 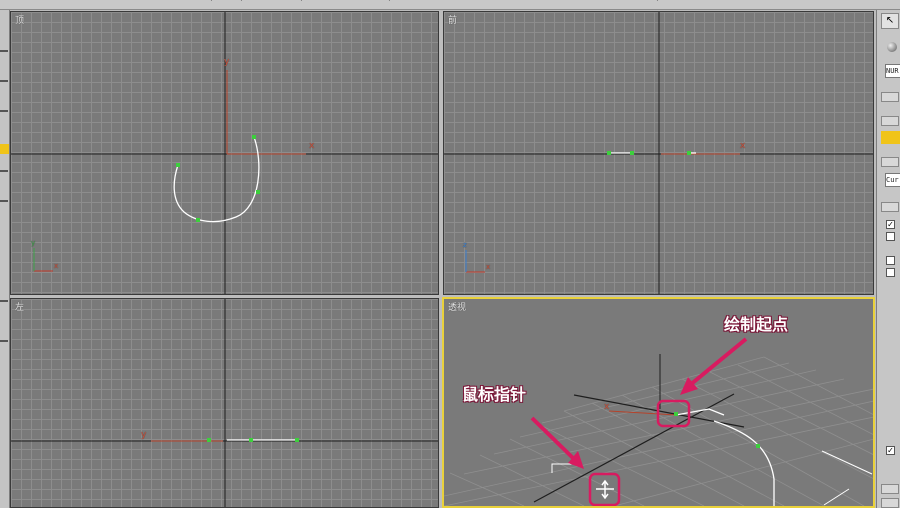 I want to click on spline-curve, so click(x=216, y=179).